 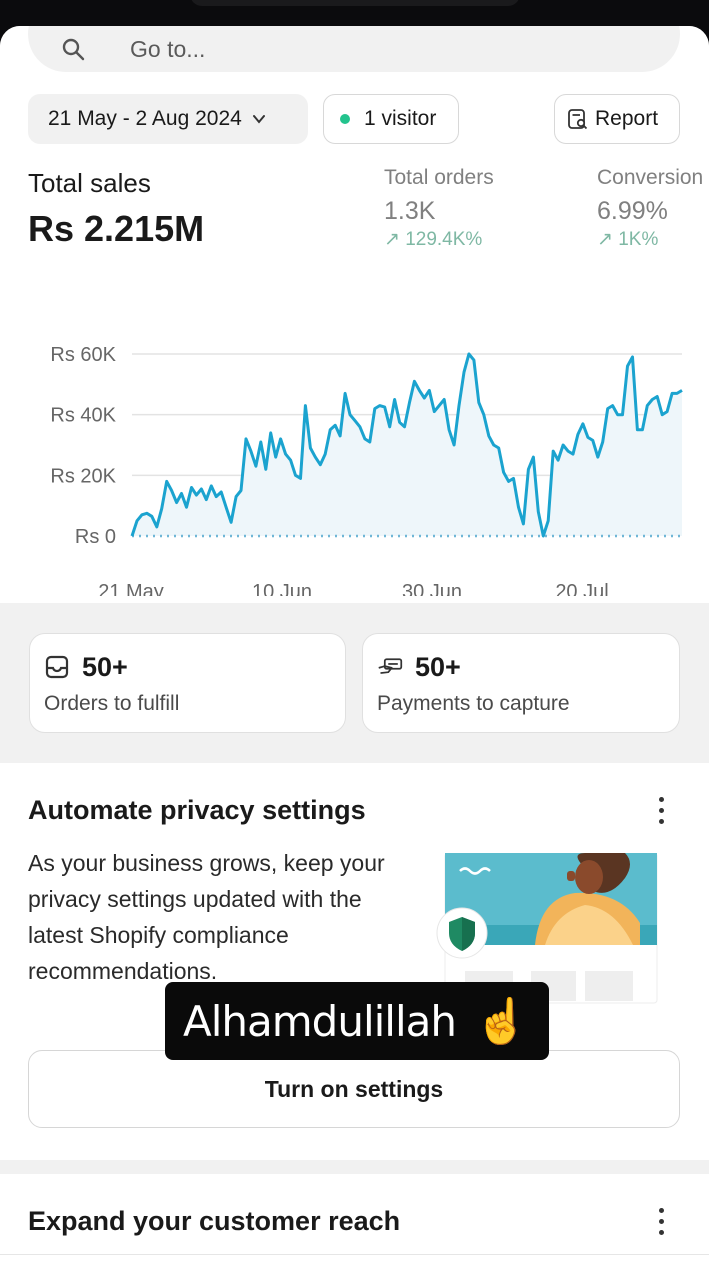 I want to click on privacy-title: Automate privacy settings, so click(x=197, y=810).